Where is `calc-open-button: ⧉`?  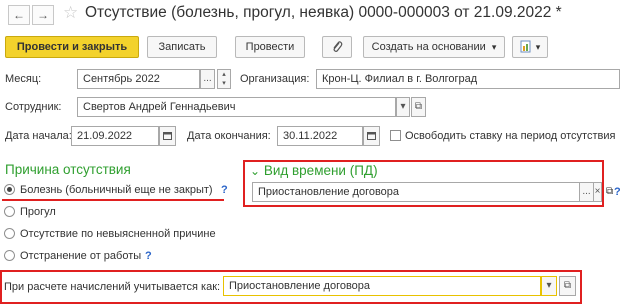
calc-open-button: ⧉ is located at coordinates (567, 286).